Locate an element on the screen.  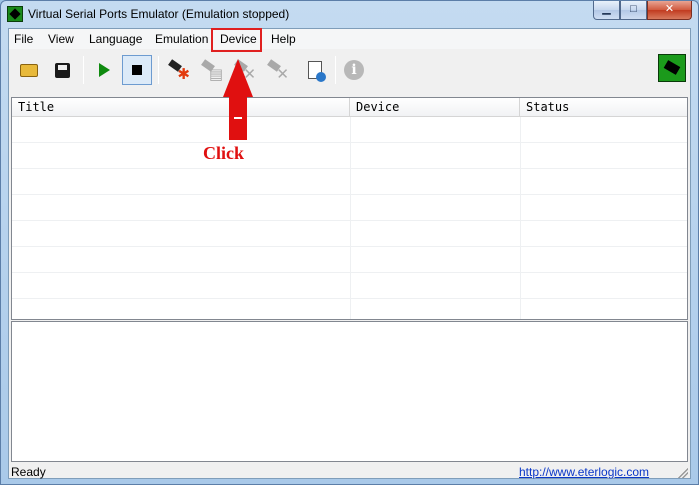
create-device-icon: ✱ is located at coordinates (179, 70).